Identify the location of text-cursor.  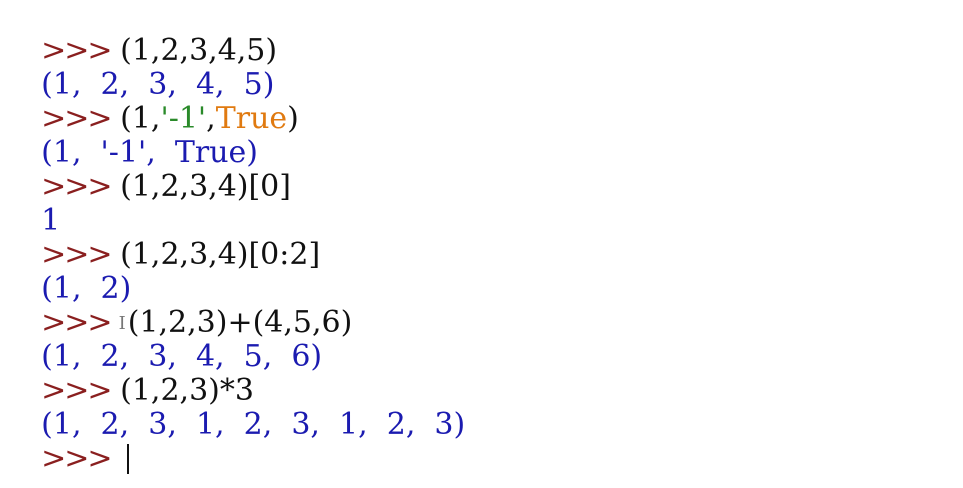
(127, 459).